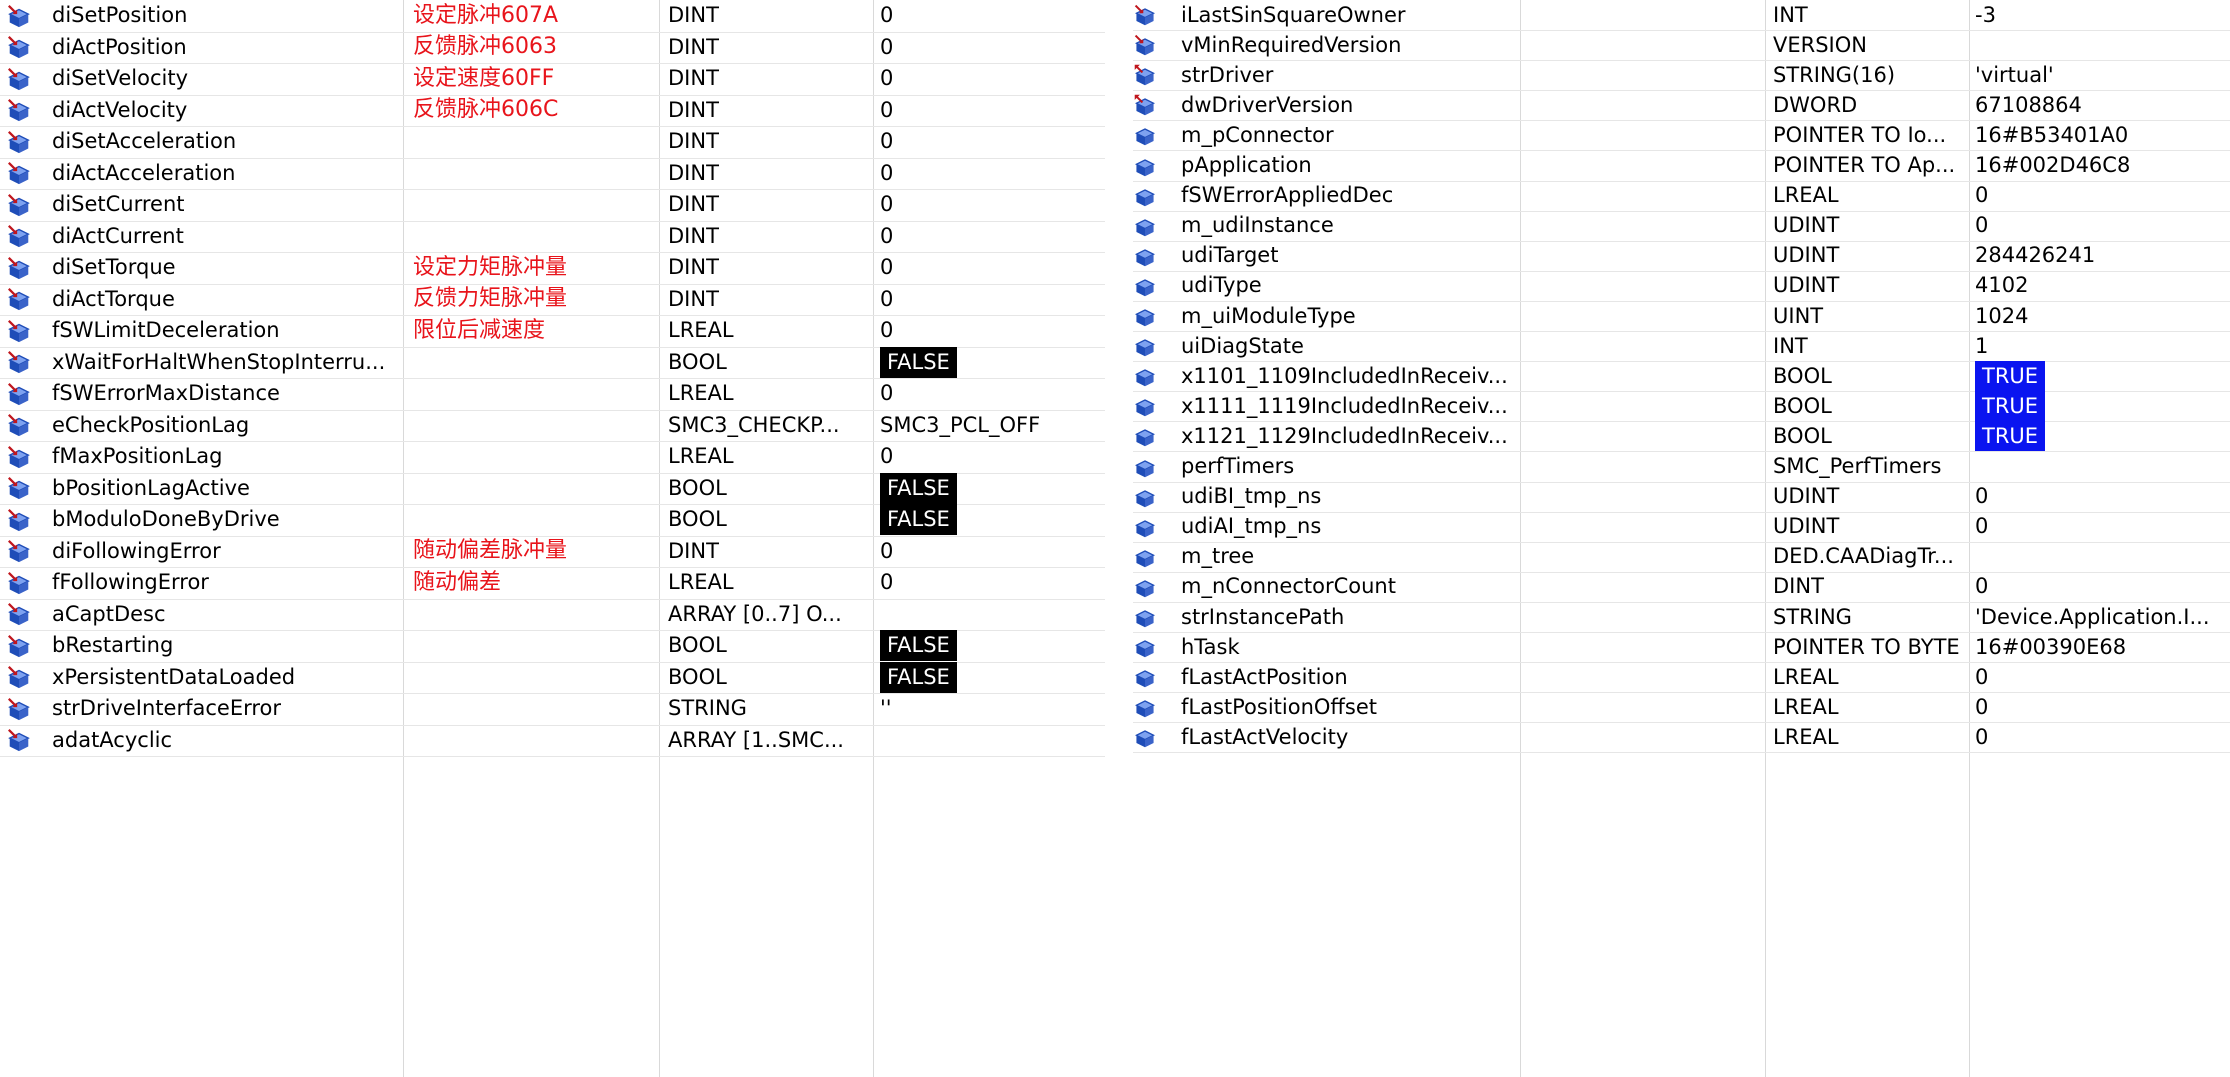 The width and height of the screenshot is (2230, 1077). I want to click on variable-row: diFollowingError 随动偏差脉冲量 DINT 0, so click(565, 552).